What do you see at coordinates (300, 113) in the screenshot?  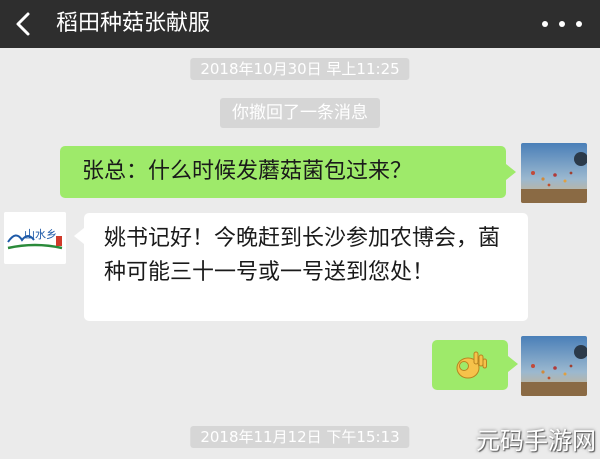 I see `recall-notice: 你撤回了一条消息` at bounding box center [300, 113].